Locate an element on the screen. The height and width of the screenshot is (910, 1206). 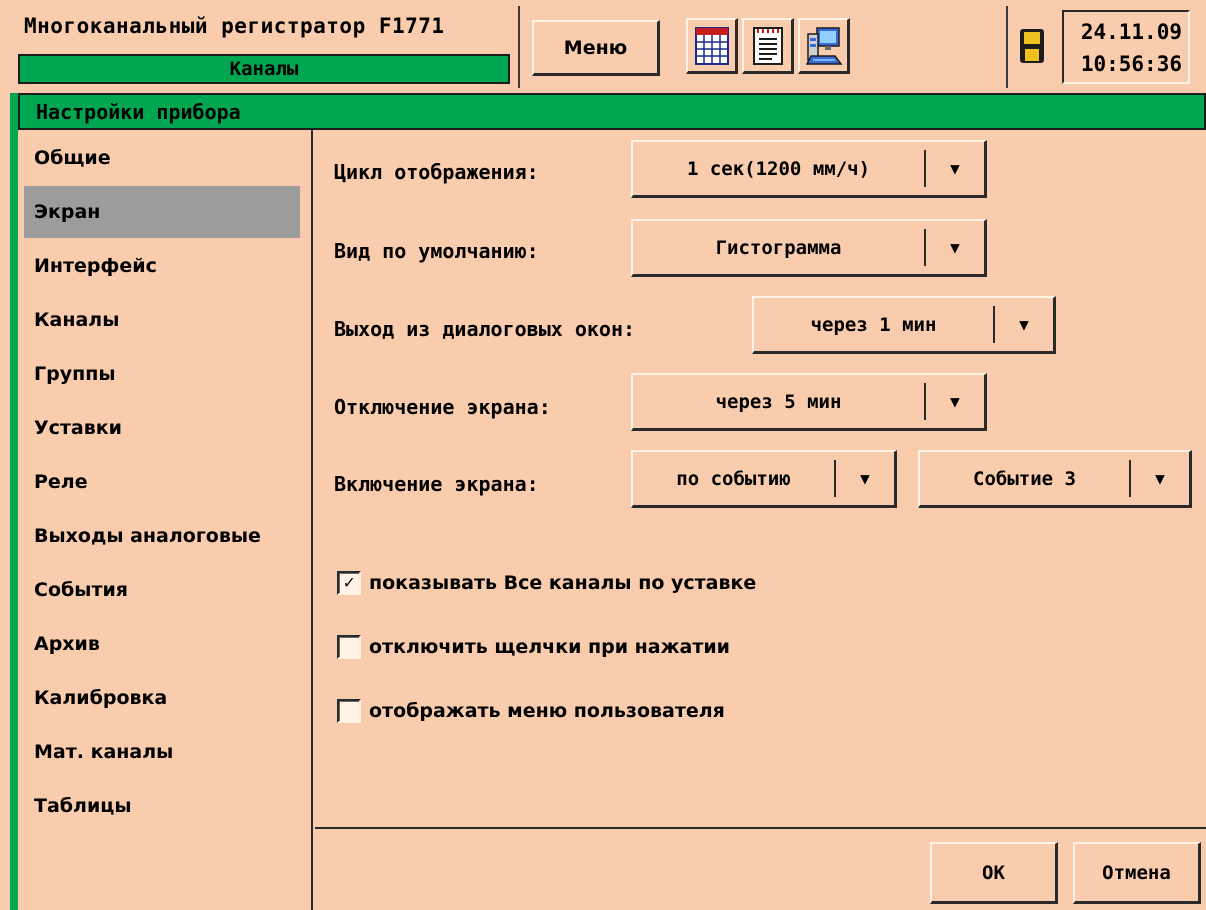
table-view-button is located at coordinates (712, 46).